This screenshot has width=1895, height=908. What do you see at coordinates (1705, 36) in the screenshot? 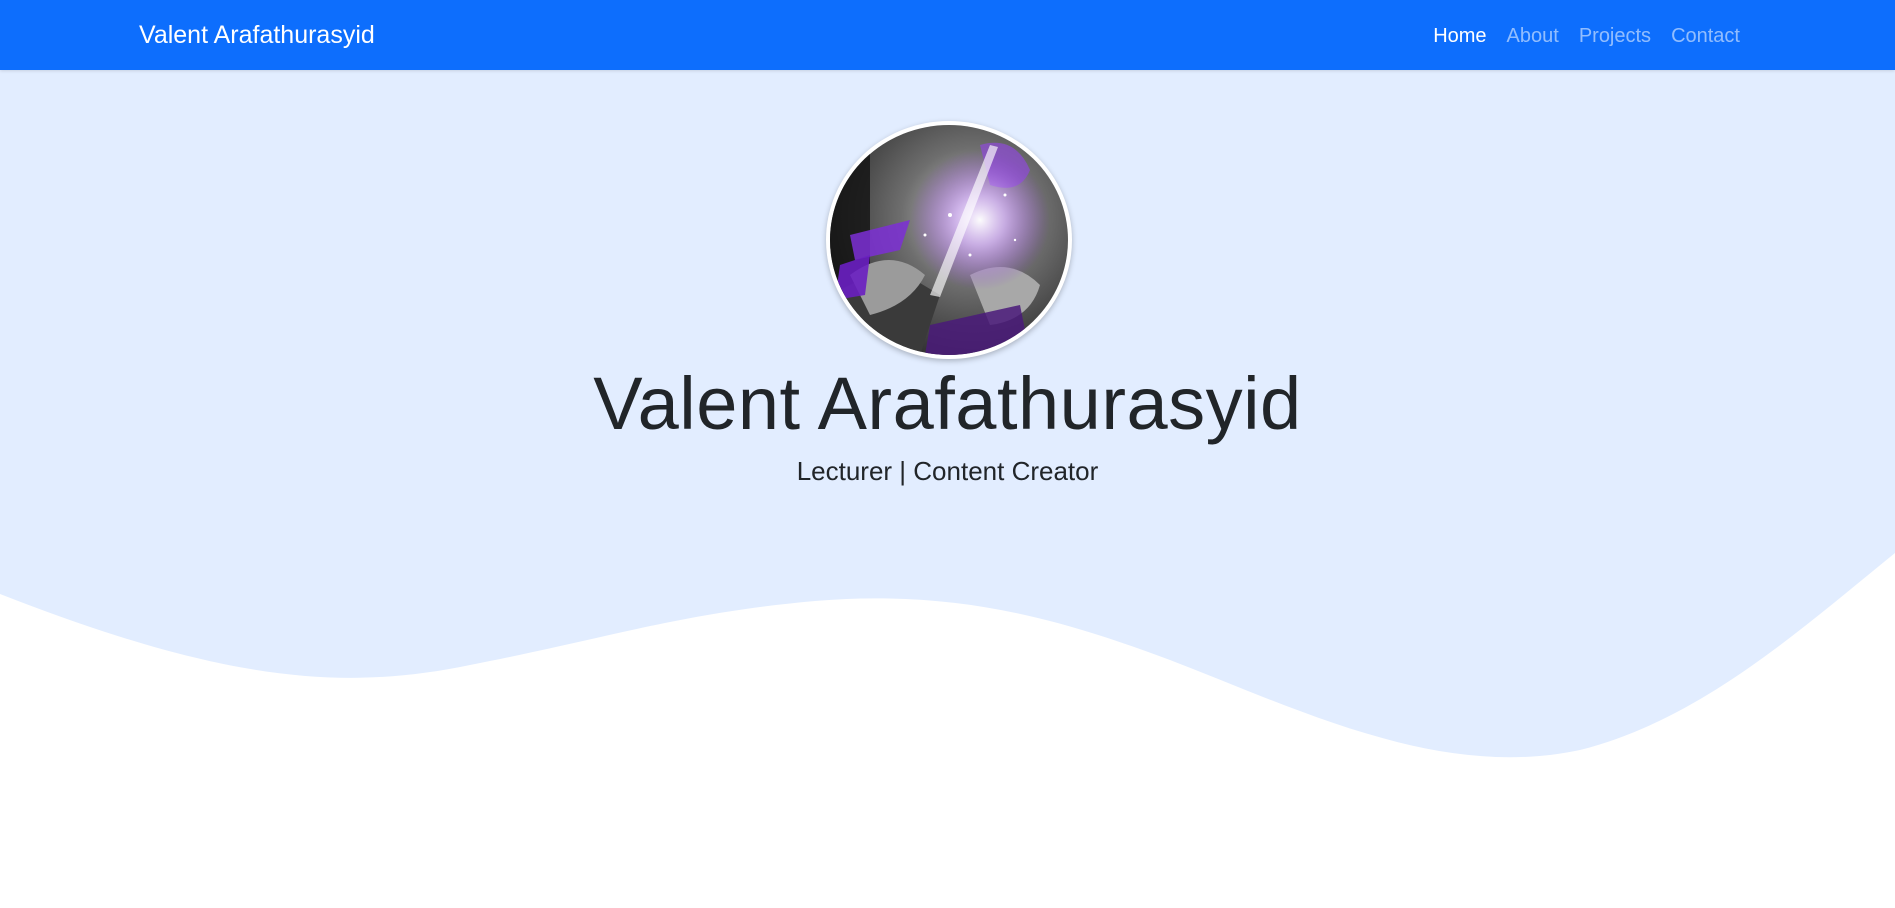
I see `nav-link-contact: Contact` at bounding box center [1705, 36].